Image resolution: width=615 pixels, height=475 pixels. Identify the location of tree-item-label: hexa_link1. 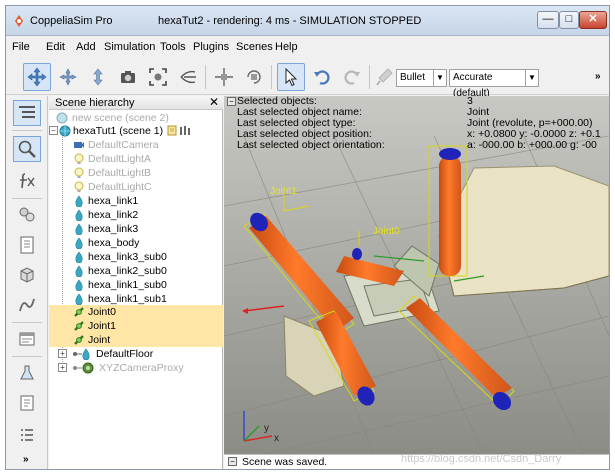
(113, 201).